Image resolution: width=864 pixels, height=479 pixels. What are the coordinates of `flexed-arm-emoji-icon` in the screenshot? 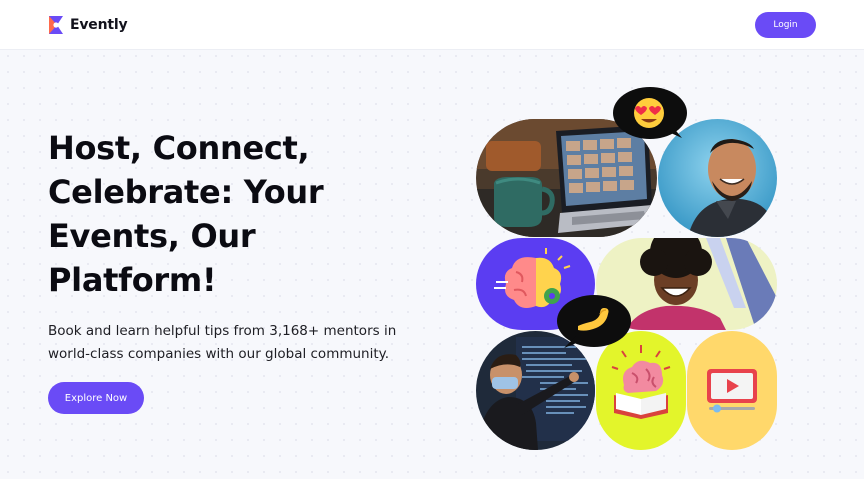 It's located at (594, 322).